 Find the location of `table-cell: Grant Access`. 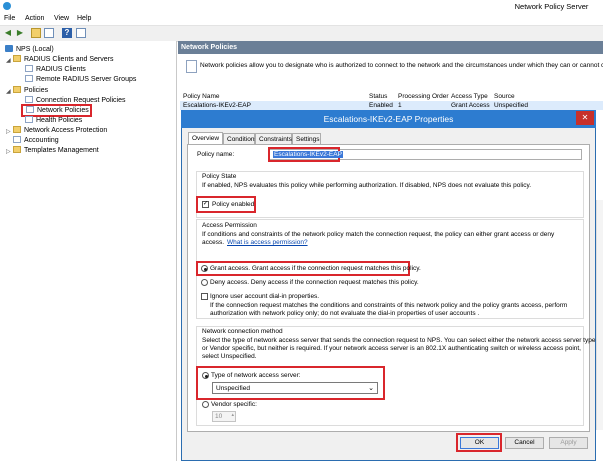

table-cell: Grant Access is located at coordinates (470, 105).